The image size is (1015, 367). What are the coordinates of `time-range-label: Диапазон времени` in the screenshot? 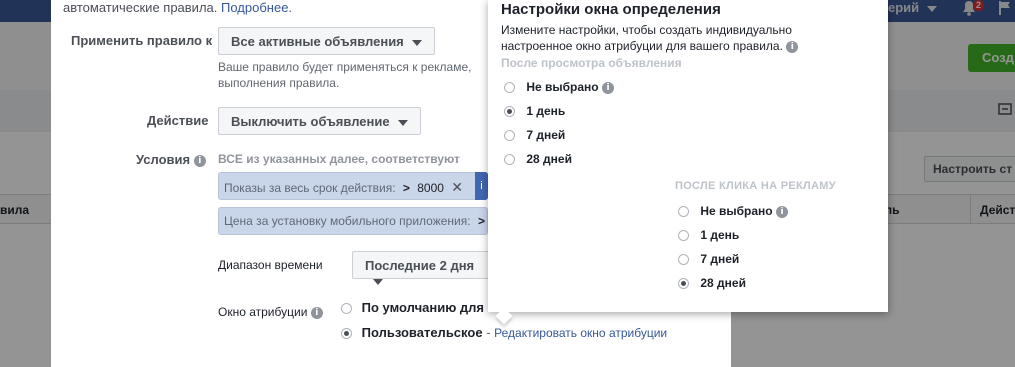 It's located at (270, 265).